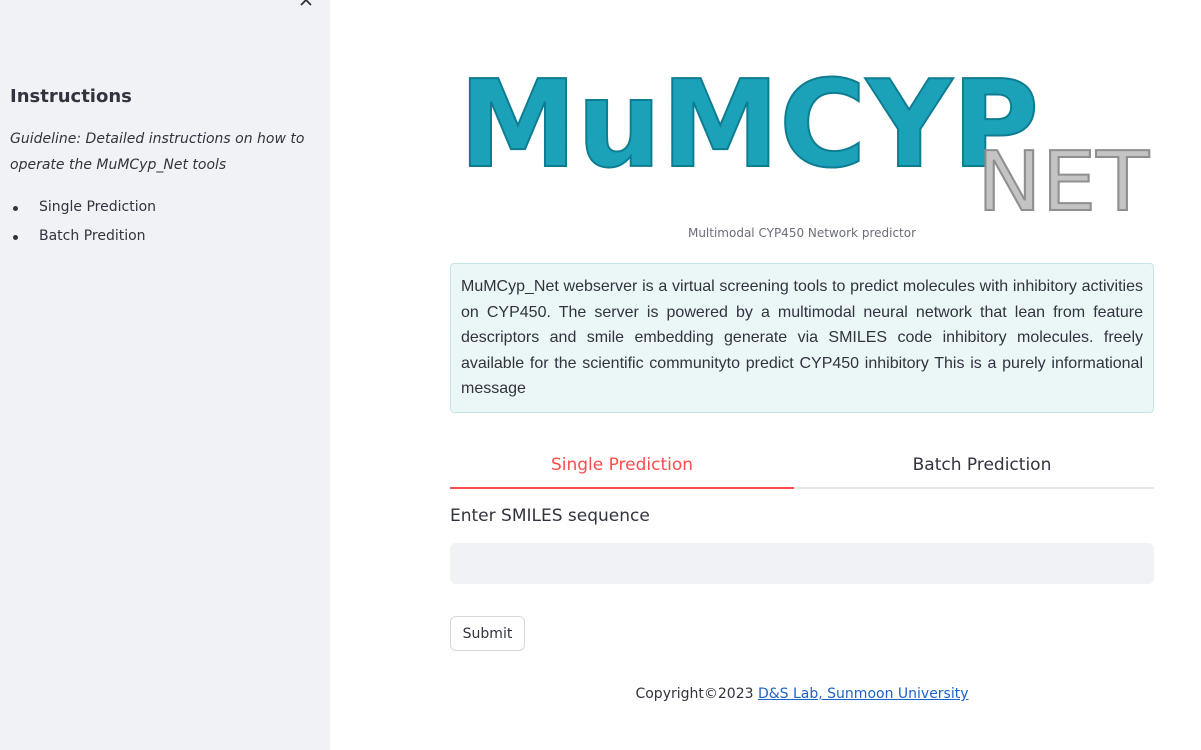  I want to click on sidebar-item-single-prediction: Single Prediction, so click(83, 210).